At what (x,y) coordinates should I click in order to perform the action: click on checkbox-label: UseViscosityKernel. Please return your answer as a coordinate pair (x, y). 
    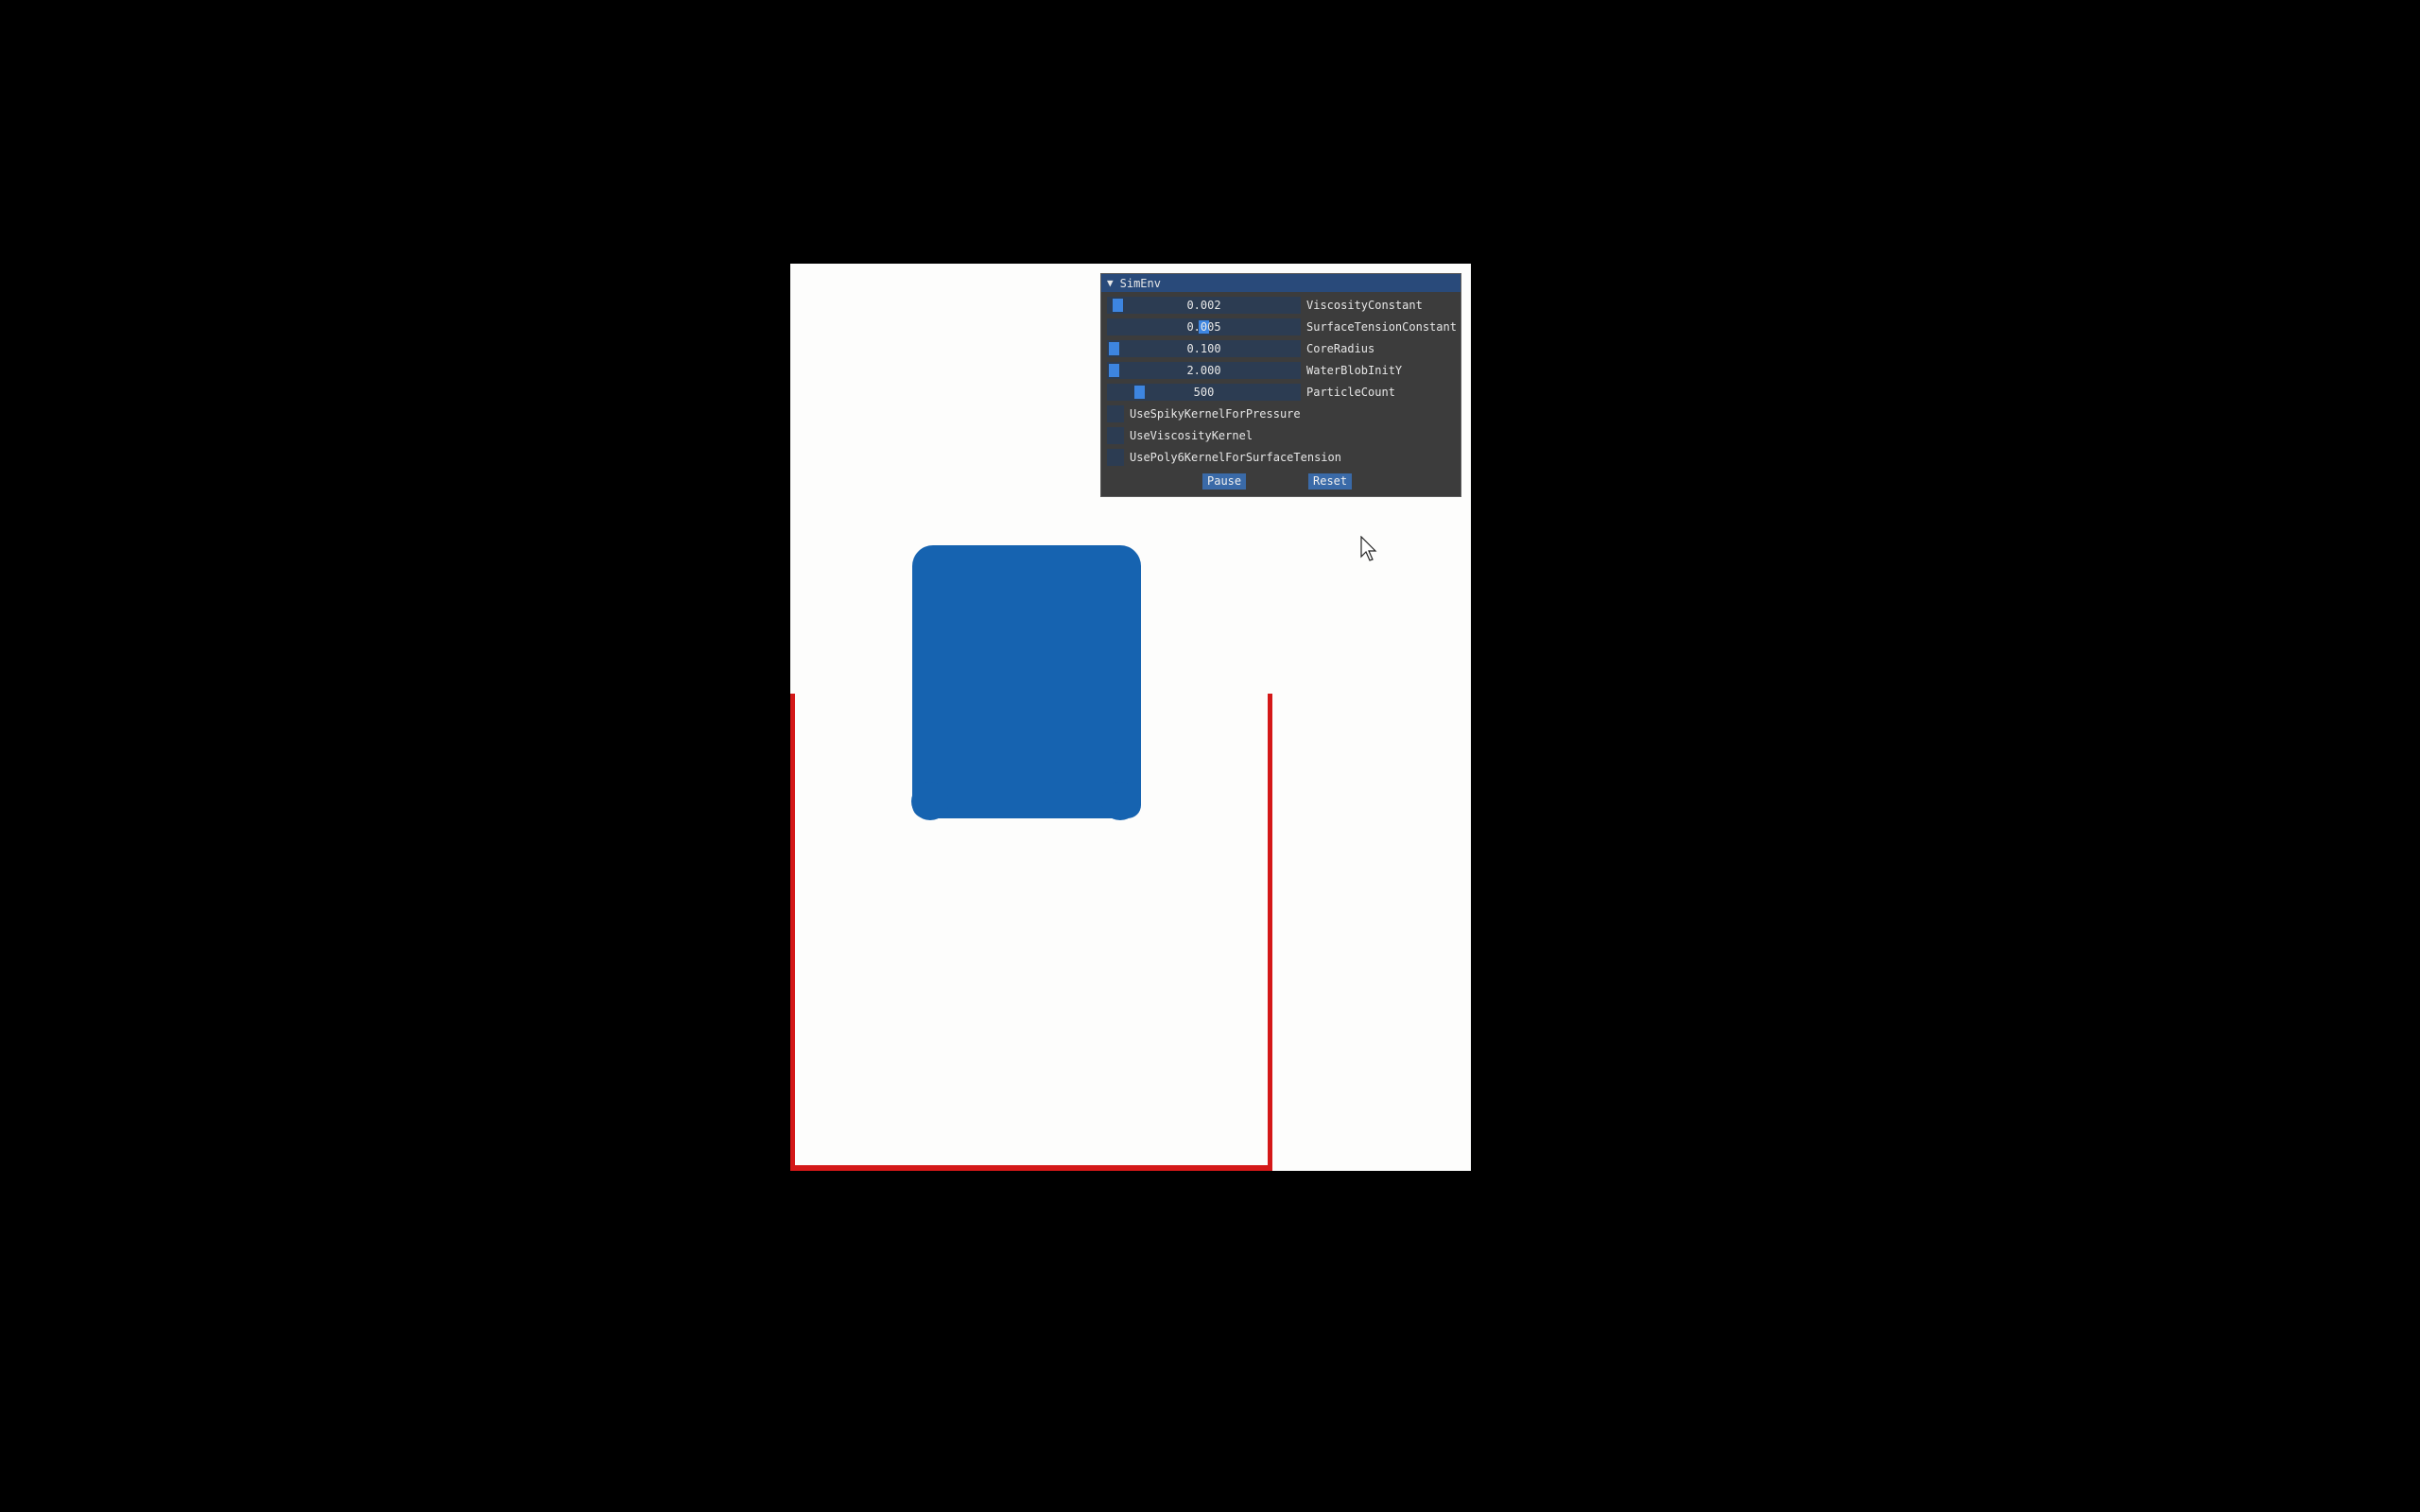
    Looking at the image, I should click on (1191, 435).